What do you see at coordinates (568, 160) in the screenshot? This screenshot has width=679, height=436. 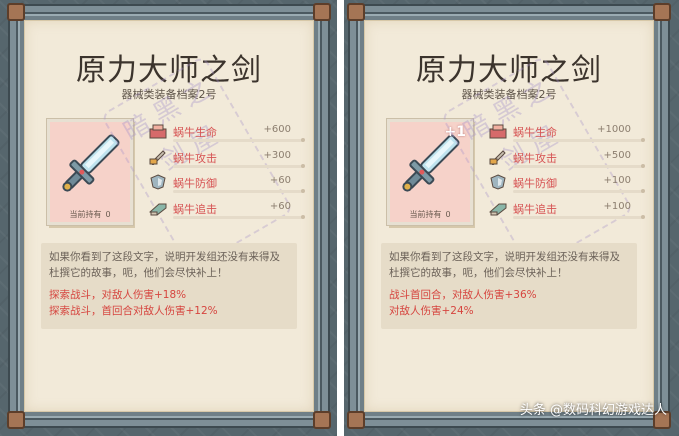 I see `stat-row: 蜗牛攻击 +500` at bounding box center [568, 160].